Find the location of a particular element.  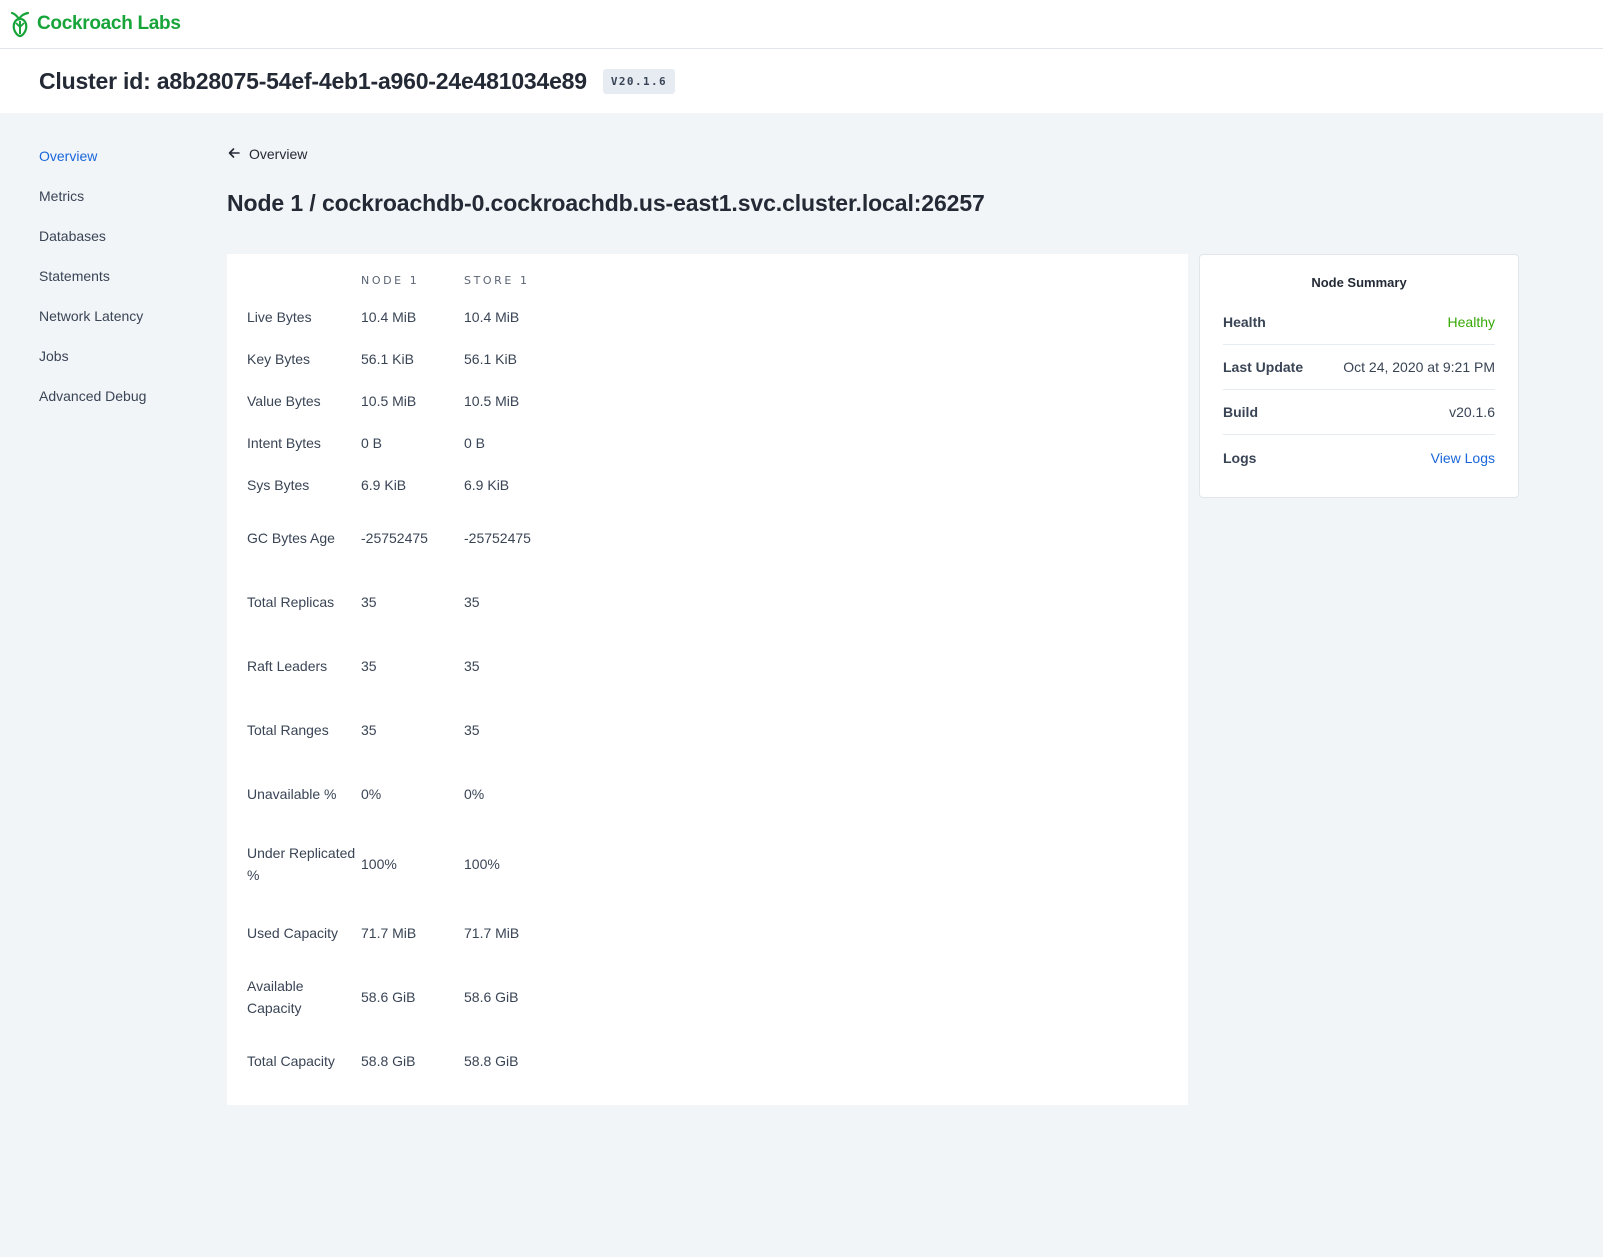

metric-label: Live Bytes is located at coordinates (279, 317).